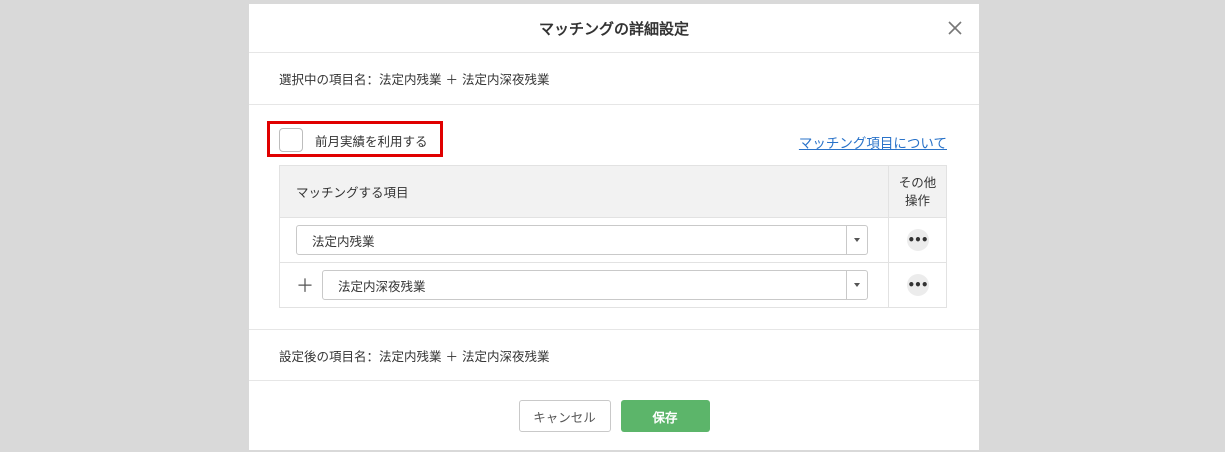  I want to click on cancel-button: キャンセル, so click(564, 416).